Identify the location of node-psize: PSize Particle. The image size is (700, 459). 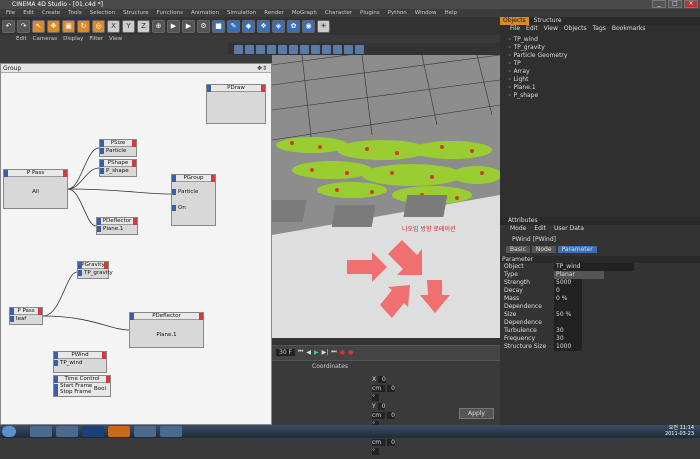
(118, 148).